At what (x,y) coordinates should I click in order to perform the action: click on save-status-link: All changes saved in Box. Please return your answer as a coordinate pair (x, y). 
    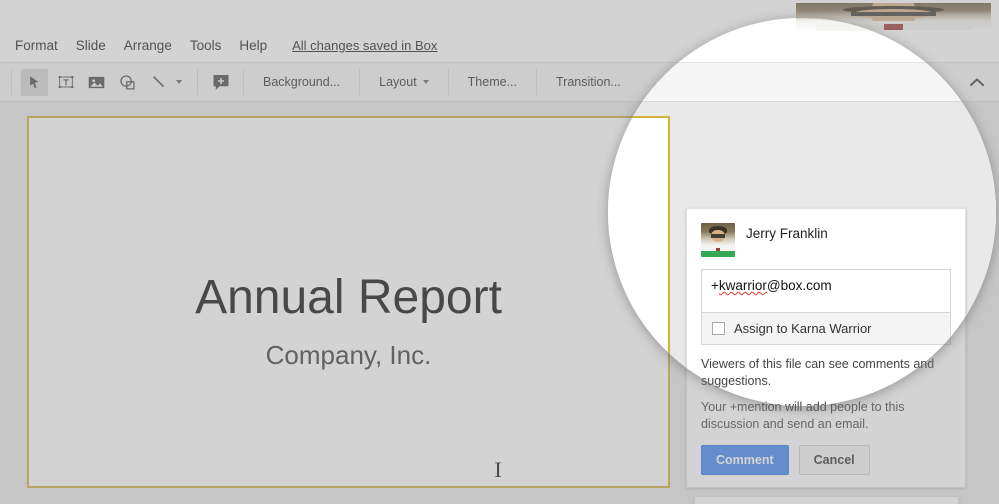
    Looking at the image, I should click on (364, 45).